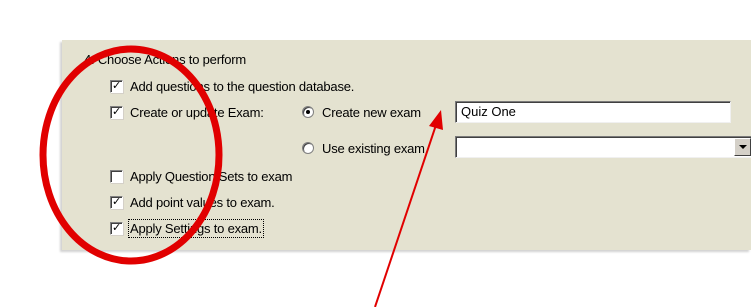 The image size is (751, 307). Describe the element at coordinates (371, 112) in the screenshot. I see `create-new-exam-label: Create new exam` at that location.